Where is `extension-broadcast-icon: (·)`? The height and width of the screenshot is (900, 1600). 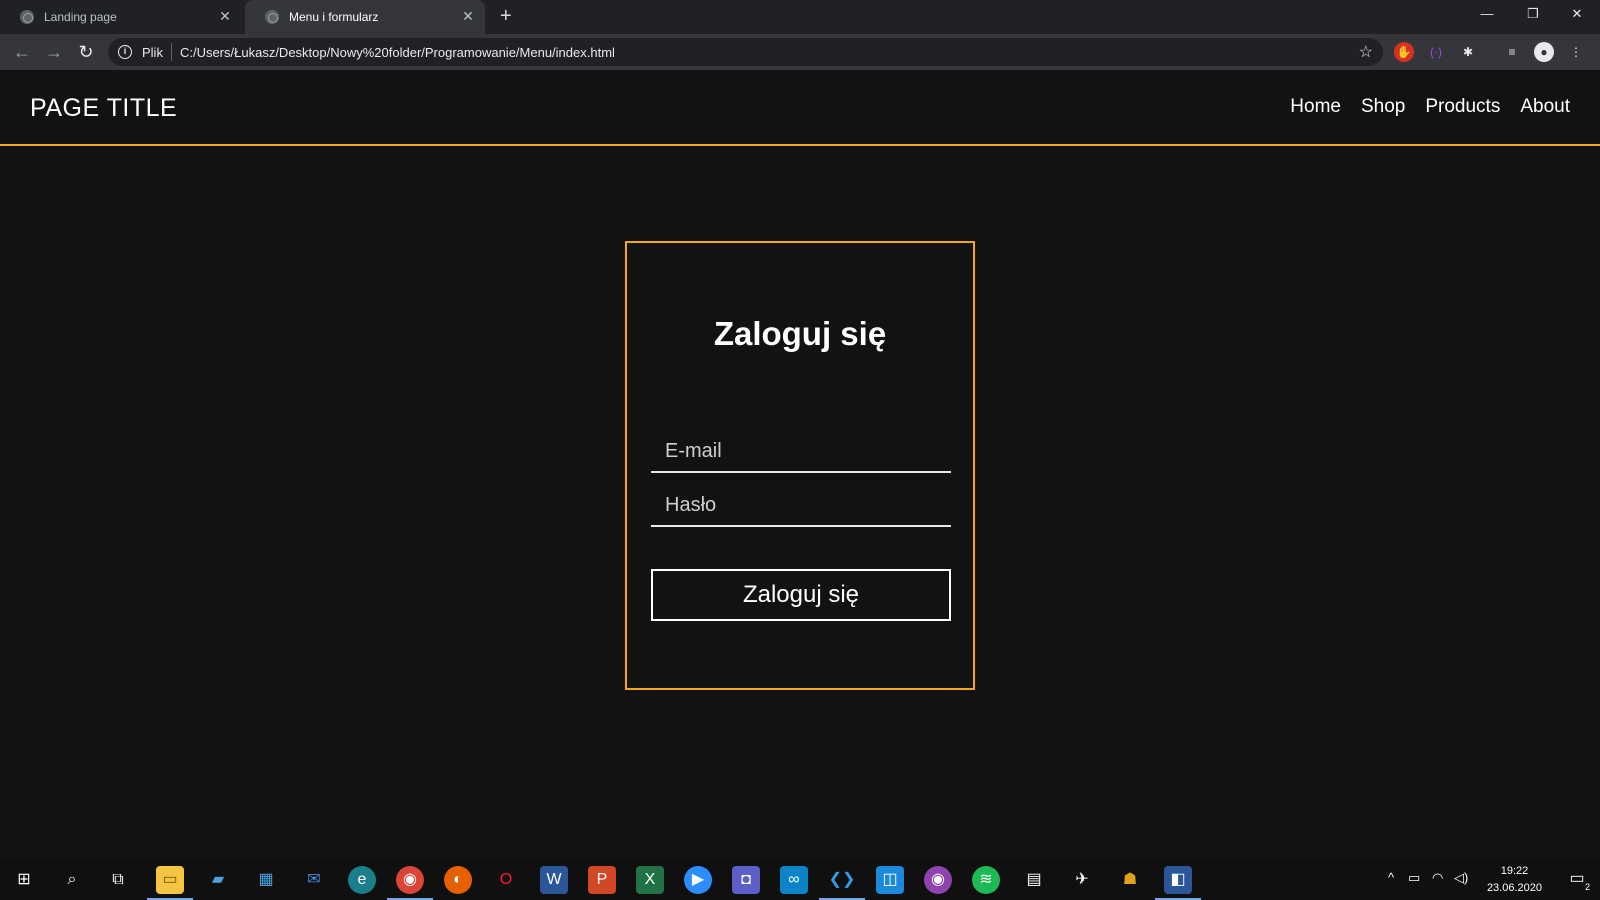
extension-broadcast-icon: (·) is located at coordinates (1436, 52).